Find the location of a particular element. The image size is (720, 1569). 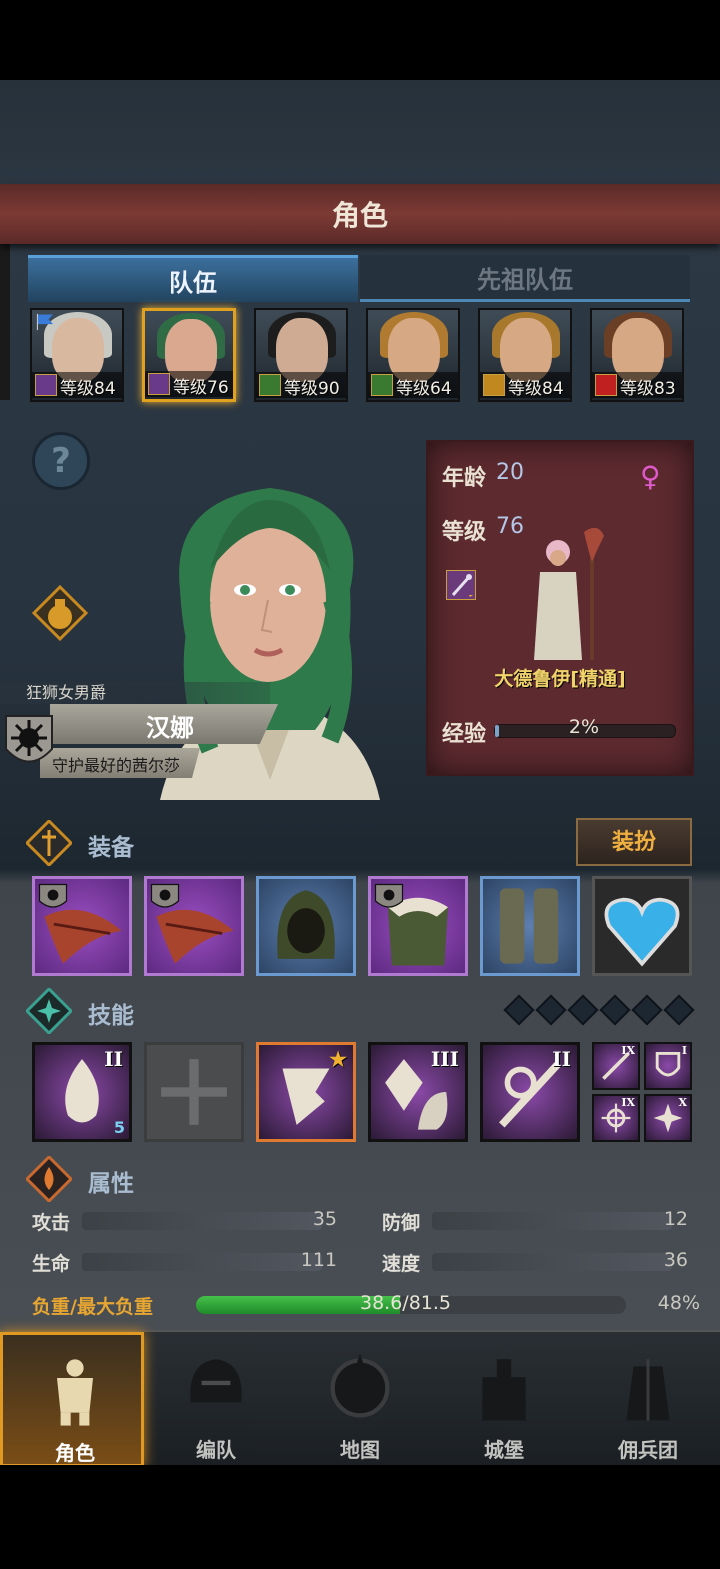

nav-label: 角色 is located at coordinates (75, 1453).